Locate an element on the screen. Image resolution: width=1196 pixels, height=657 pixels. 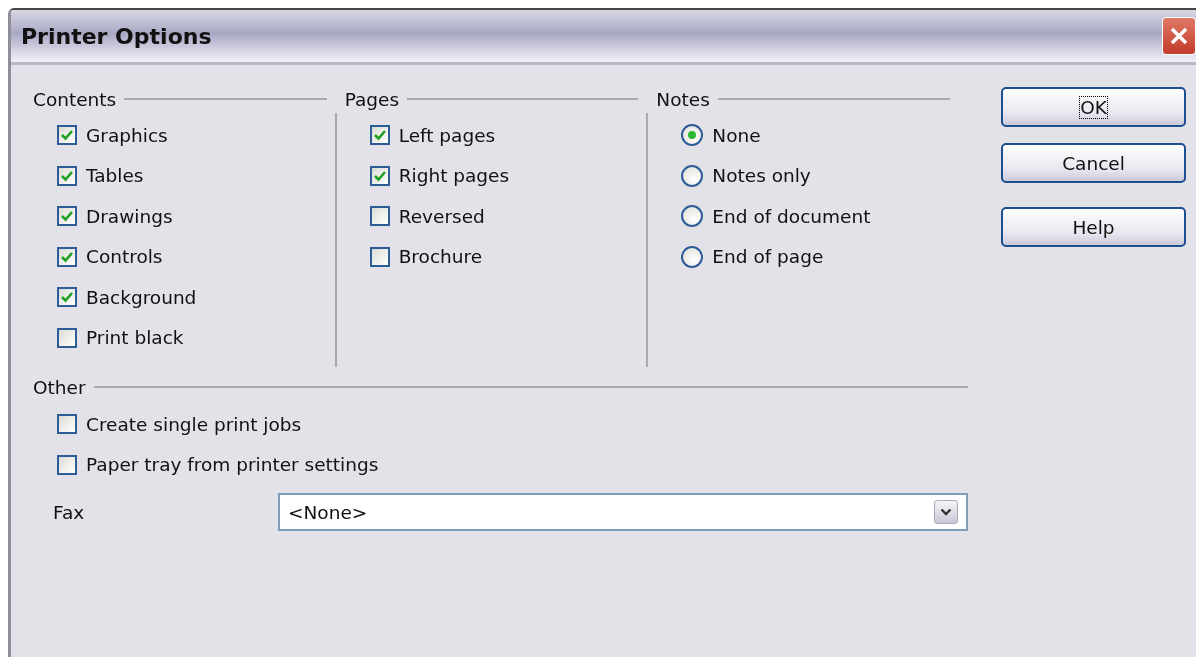
checkbox-option: Right pages is located at coordinates (513, 175).